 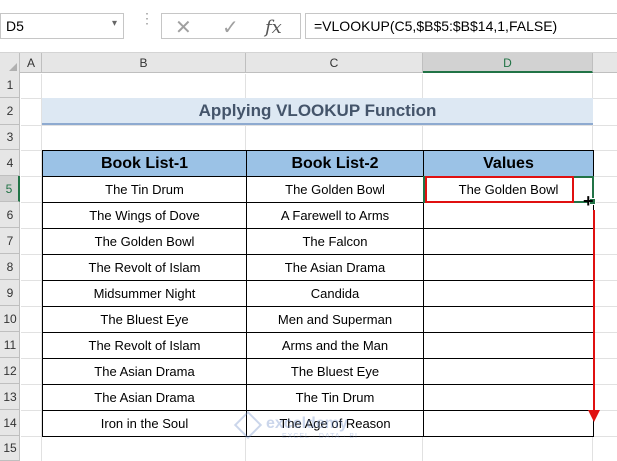 What do you see at coordinates (147, 18) in the screenshot?
I see `grip-icon: ⋮` at bounding box center [147, 18].